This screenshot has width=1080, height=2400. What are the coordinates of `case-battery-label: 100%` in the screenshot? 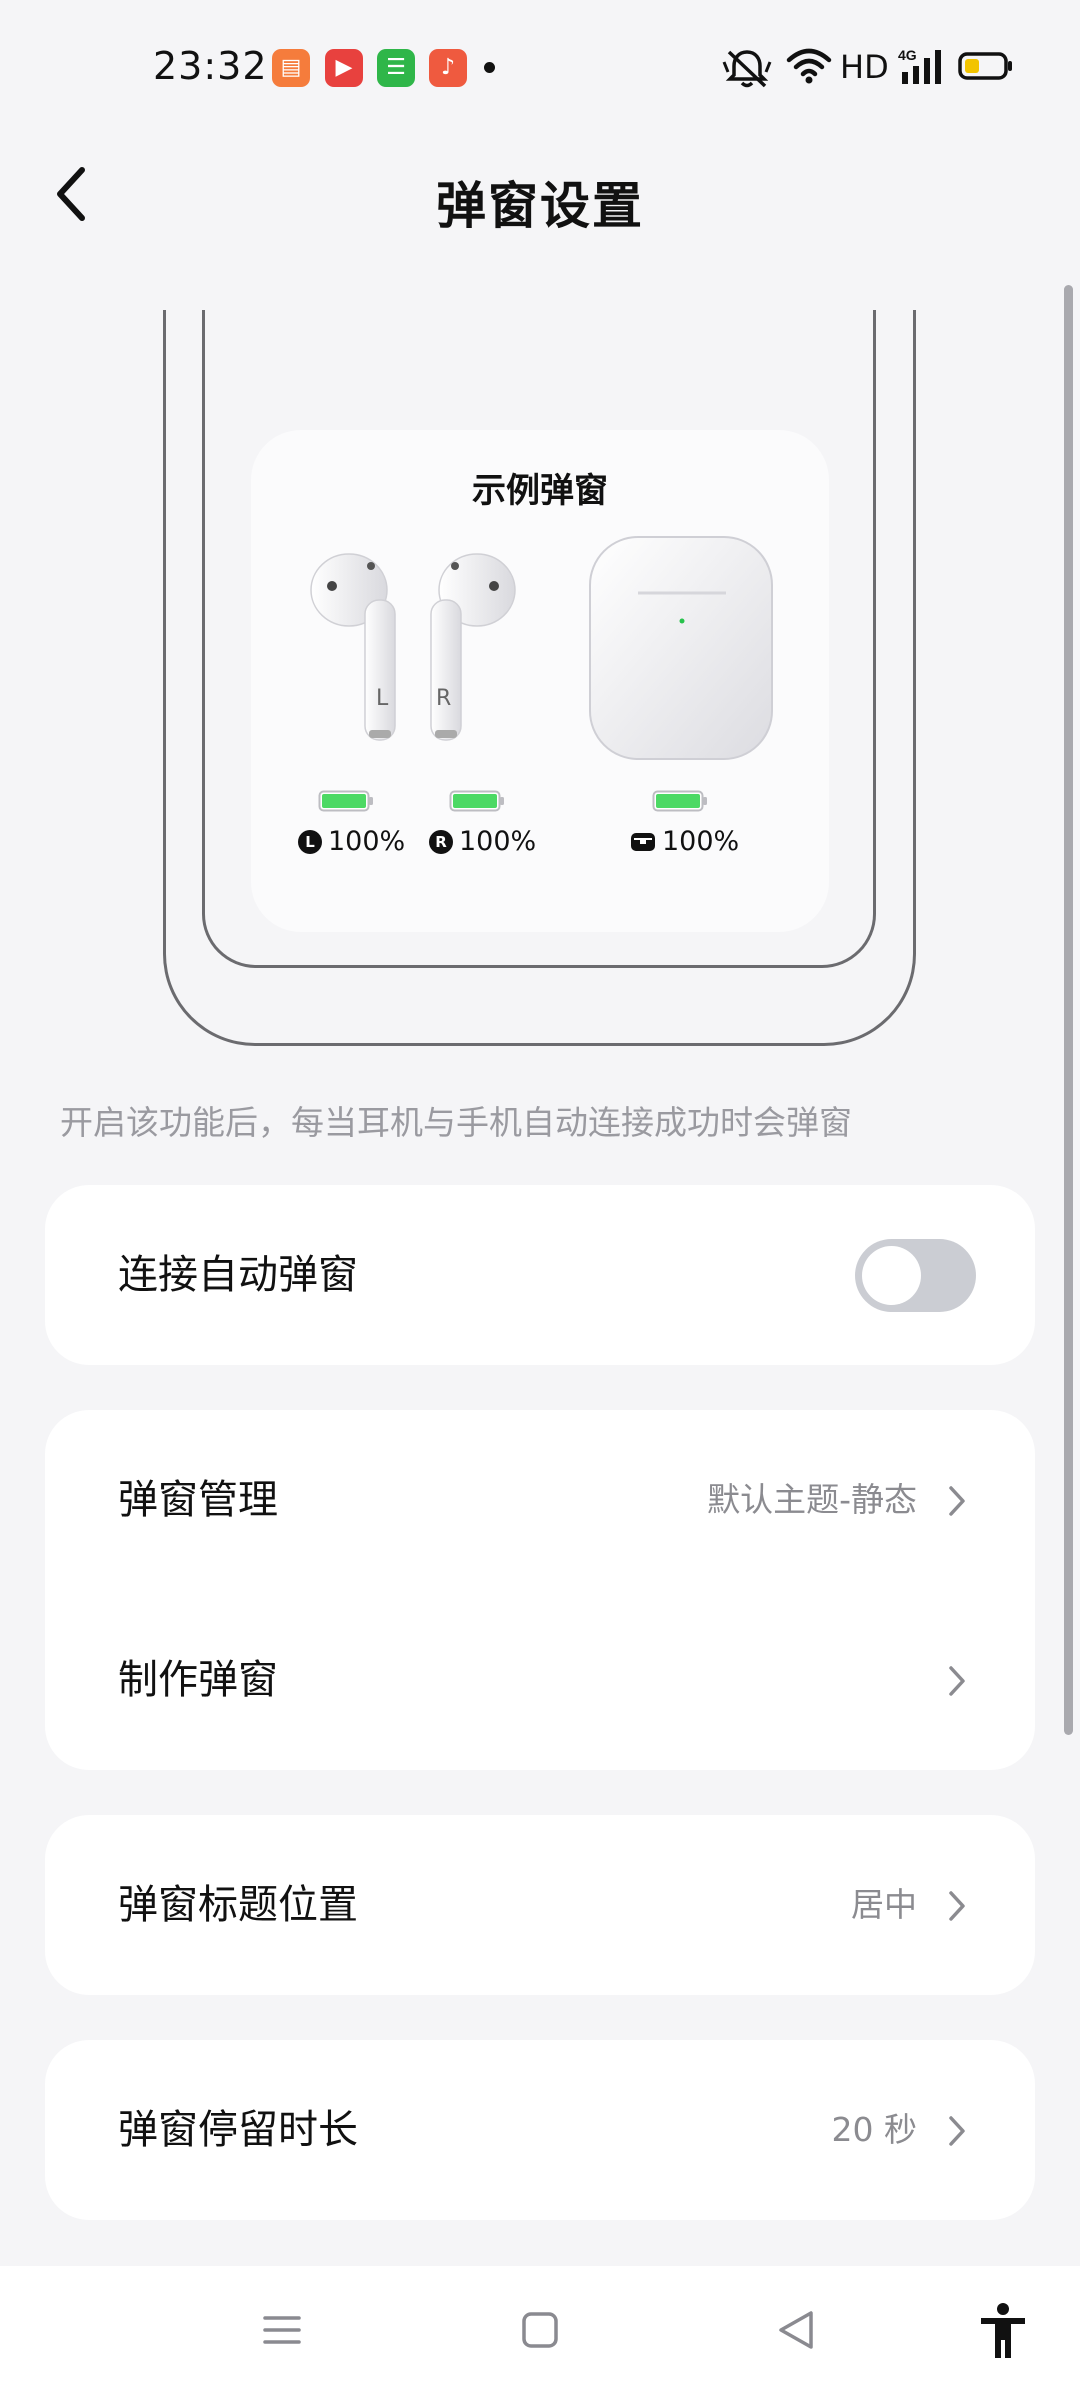 It's located at (684, 841).